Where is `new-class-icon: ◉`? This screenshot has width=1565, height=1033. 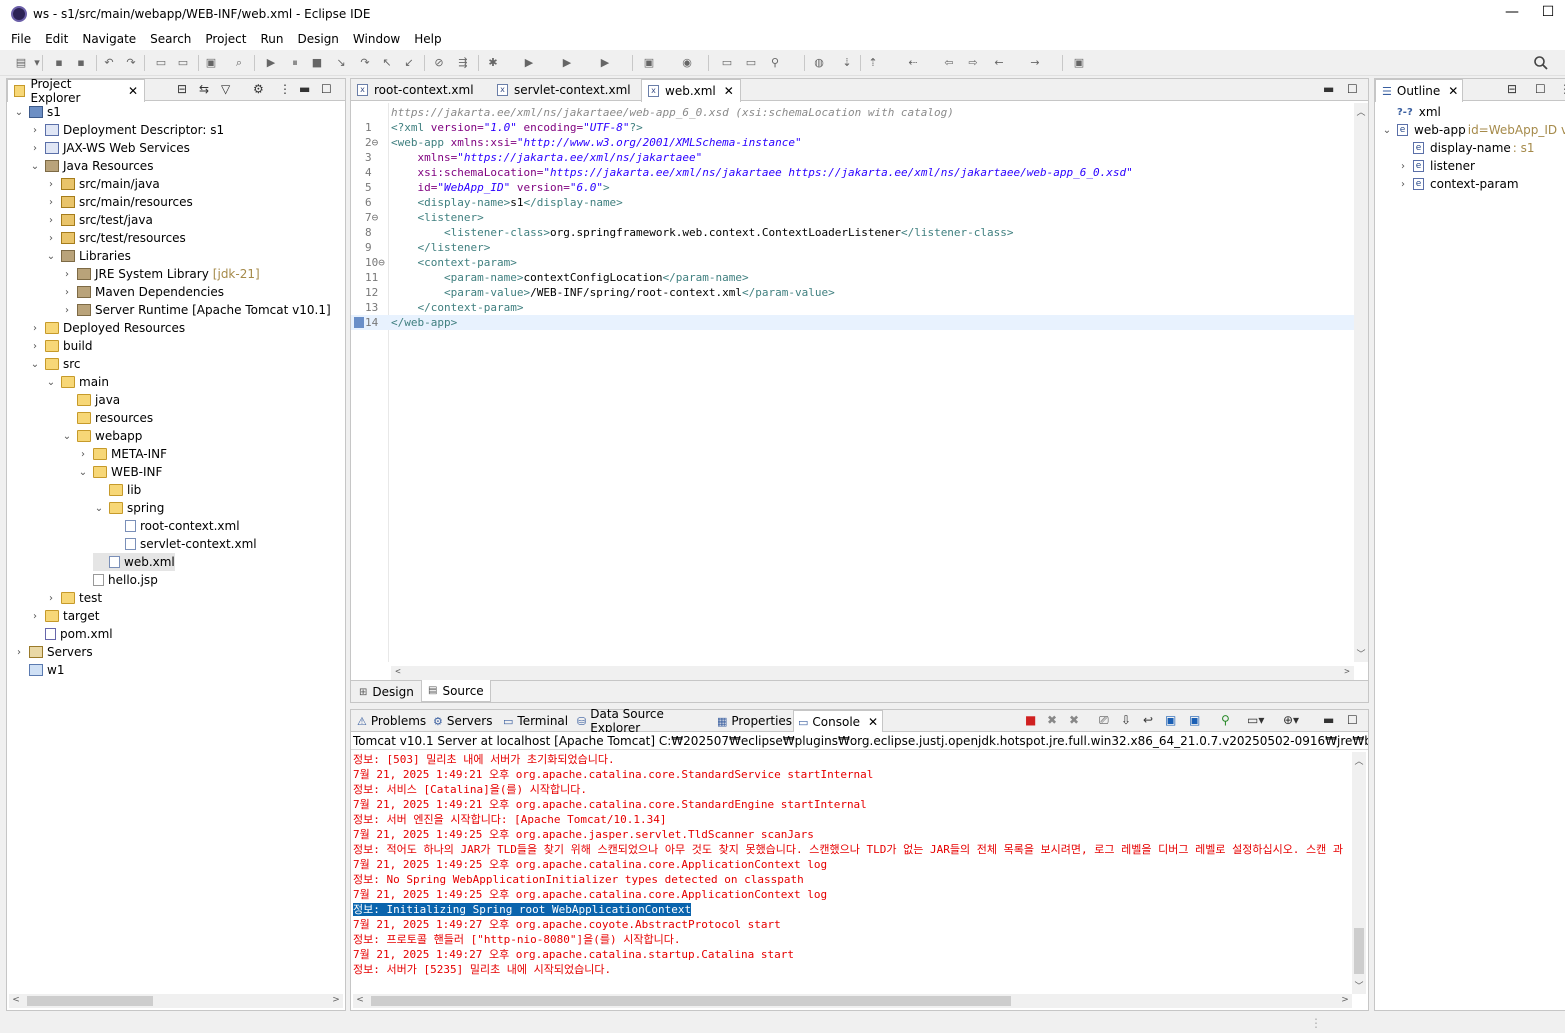 new-class-icon: ◉ is located at coordinates (687, 63).